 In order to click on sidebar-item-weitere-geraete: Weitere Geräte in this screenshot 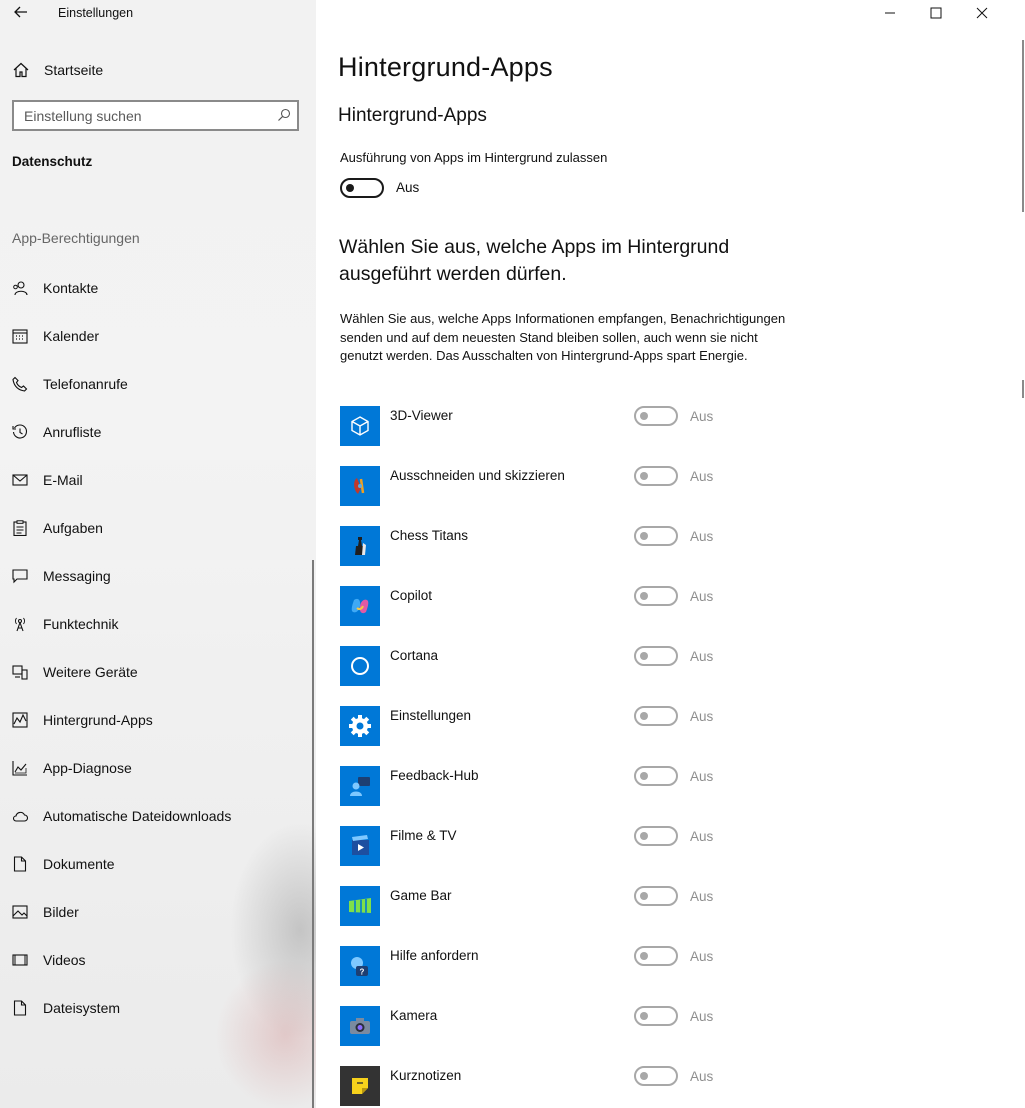, I will do `click(157, 672)`.